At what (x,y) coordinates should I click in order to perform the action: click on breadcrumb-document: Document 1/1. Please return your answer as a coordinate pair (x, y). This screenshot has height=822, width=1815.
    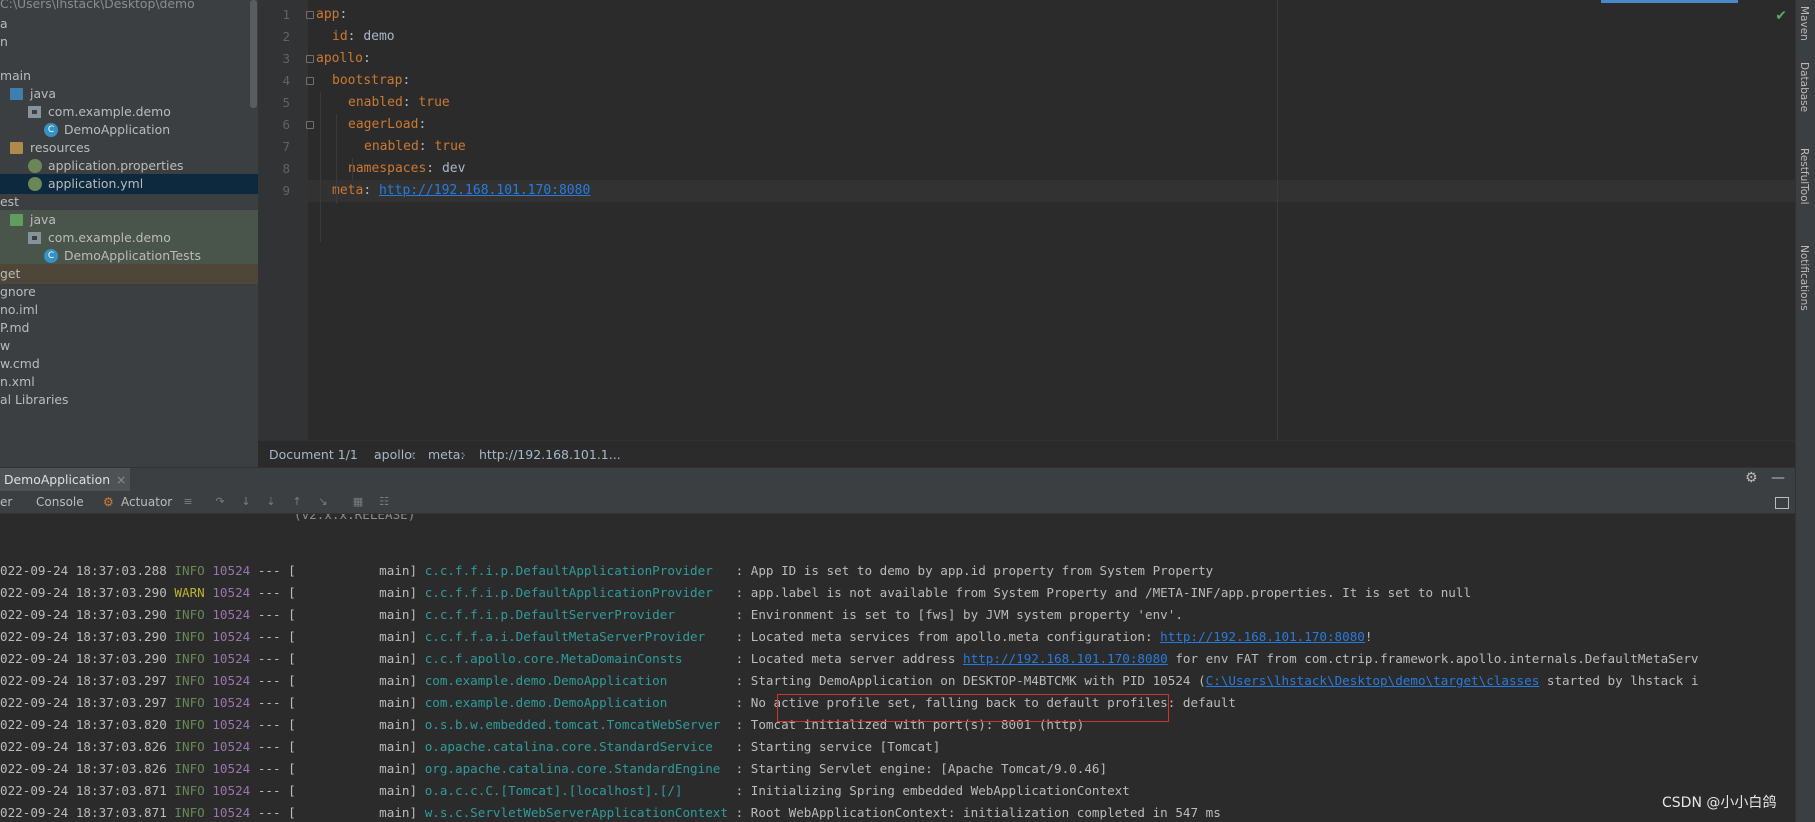
    Looking at the image, I should click on (313, 454).